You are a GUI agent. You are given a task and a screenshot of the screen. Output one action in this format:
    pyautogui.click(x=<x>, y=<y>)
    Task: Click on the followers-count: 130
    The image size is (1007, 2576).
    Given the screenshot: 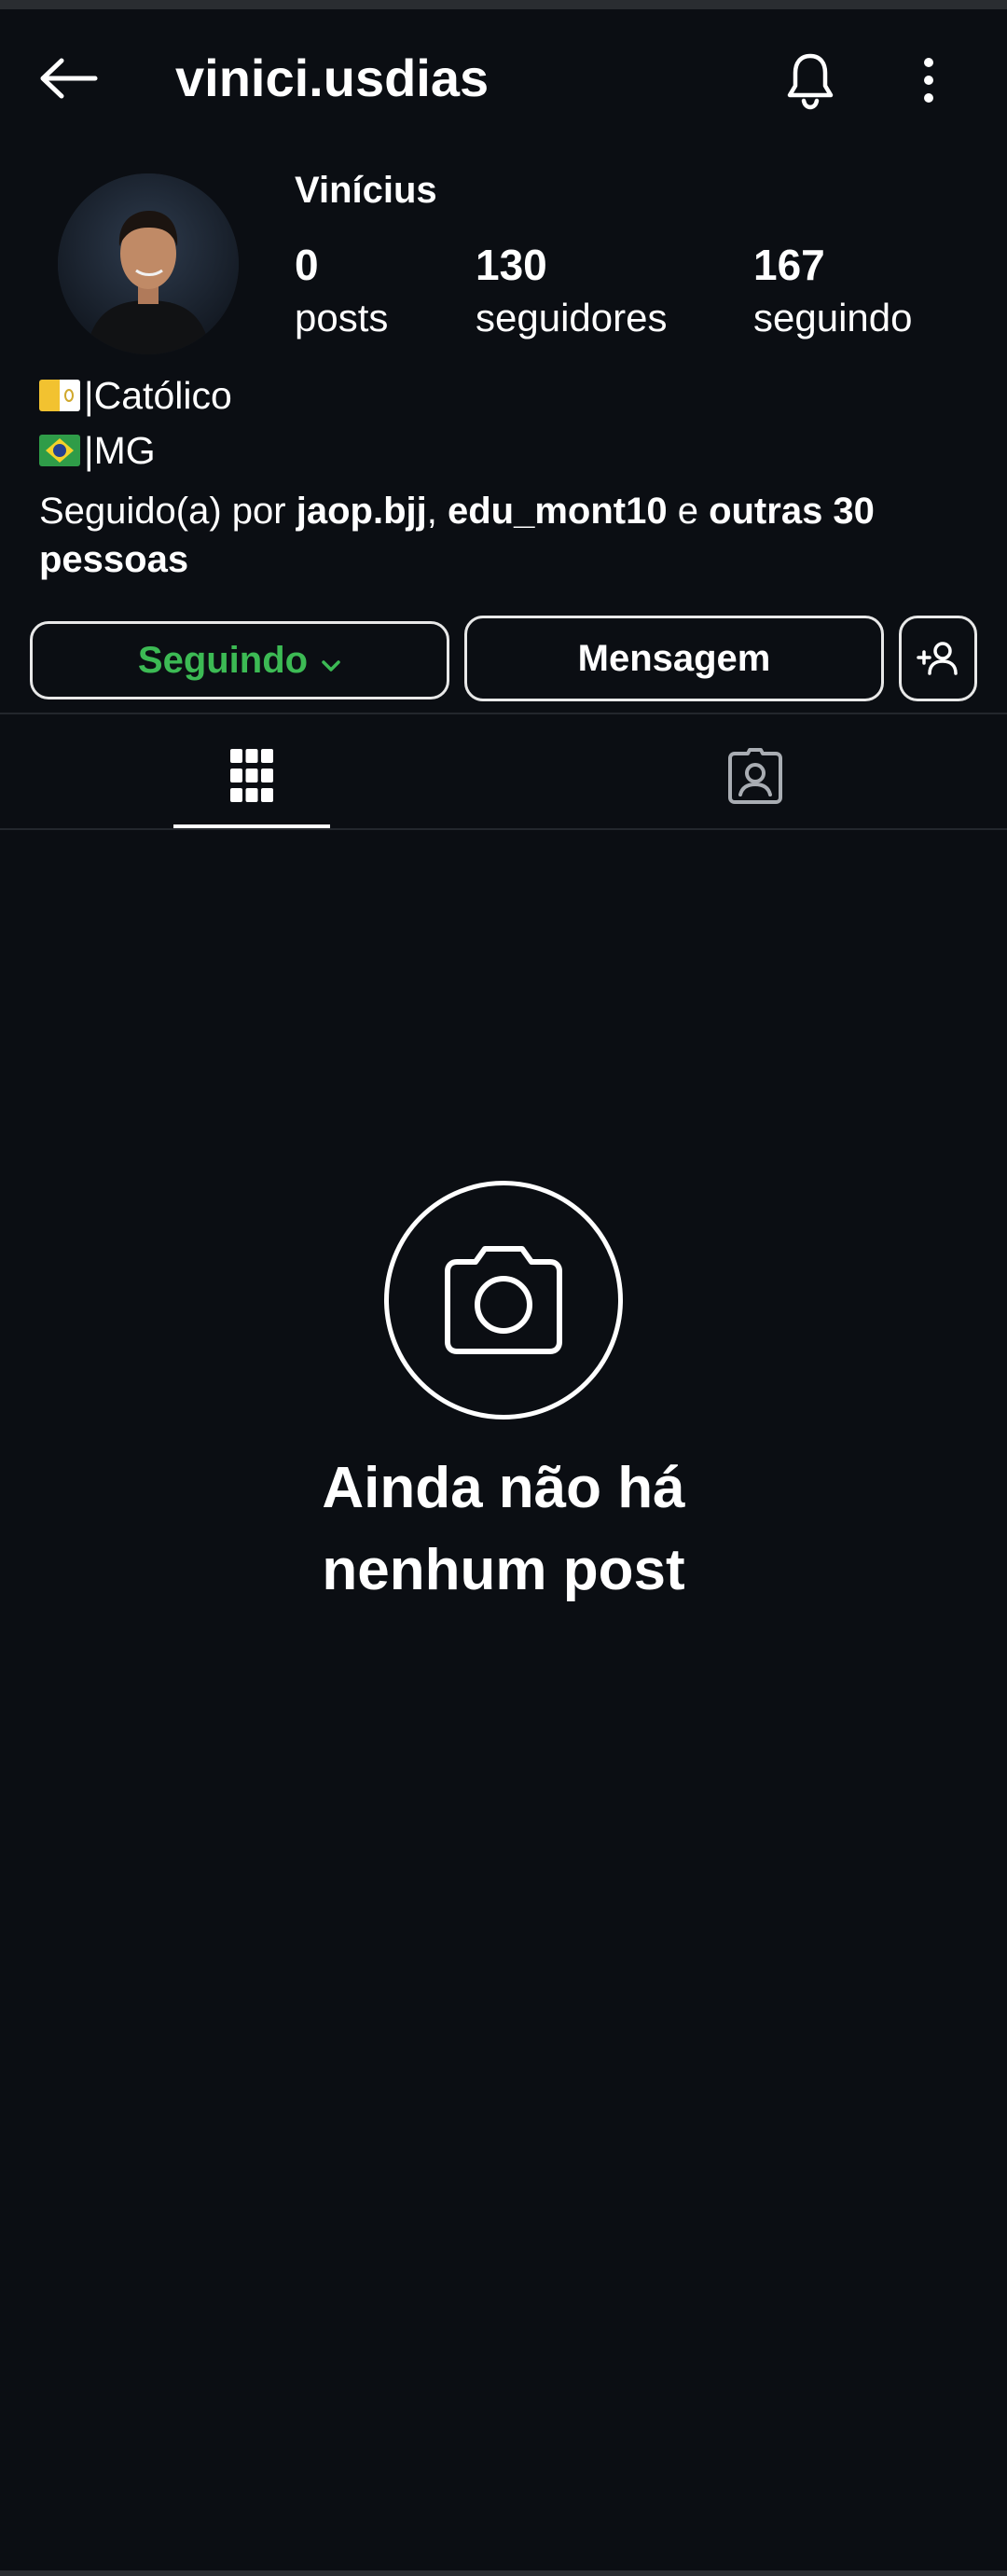 What is the action you would take?
    pyautogui.click(x=511, y=265)
    